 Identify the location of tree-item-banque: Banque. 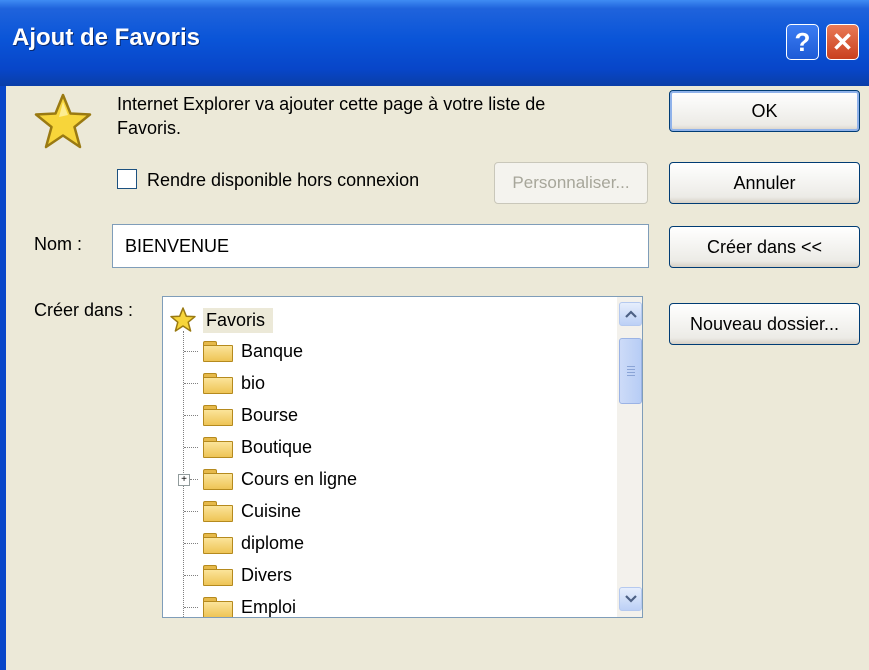
(253, 351).